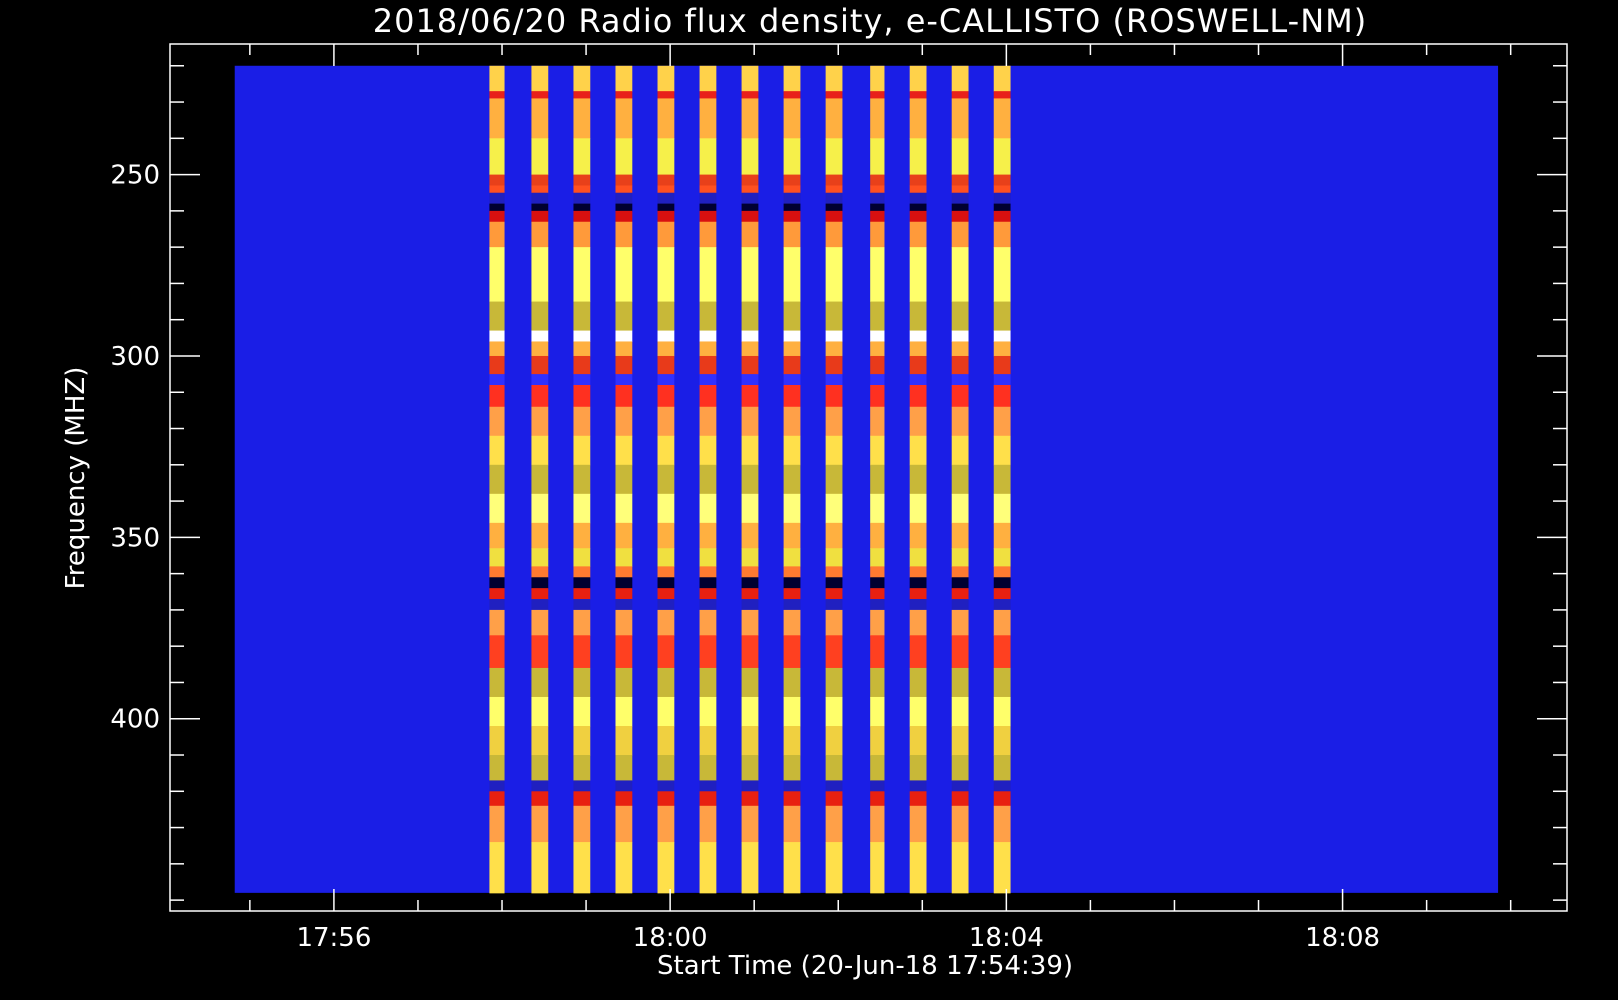  What do you see at coordinates (135, 538) in the screenshot?
I see `y-tick-label: 350` at bounding box center [135, 538].